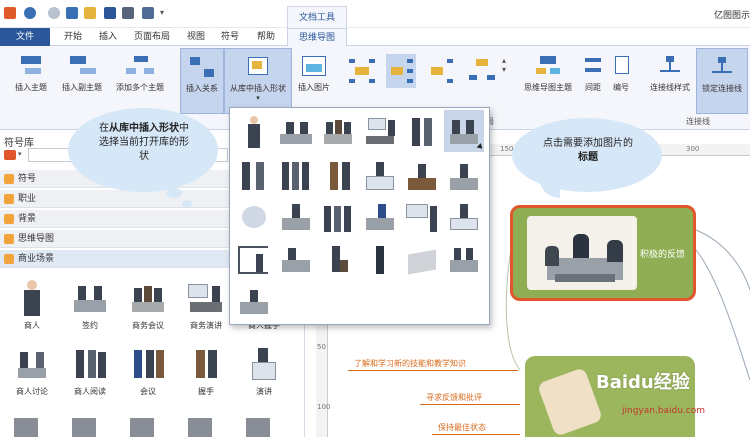 This screenshot has width=750, height=437. I want to click on app-logo-icon, so click(10, 13).